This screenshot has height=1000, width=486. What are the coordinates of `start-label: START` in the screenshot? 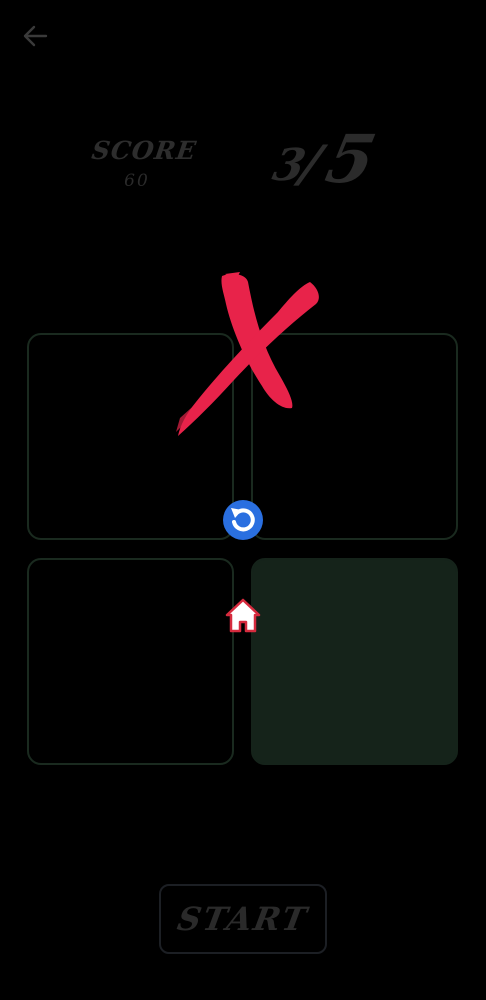 It's located at (243, 919).